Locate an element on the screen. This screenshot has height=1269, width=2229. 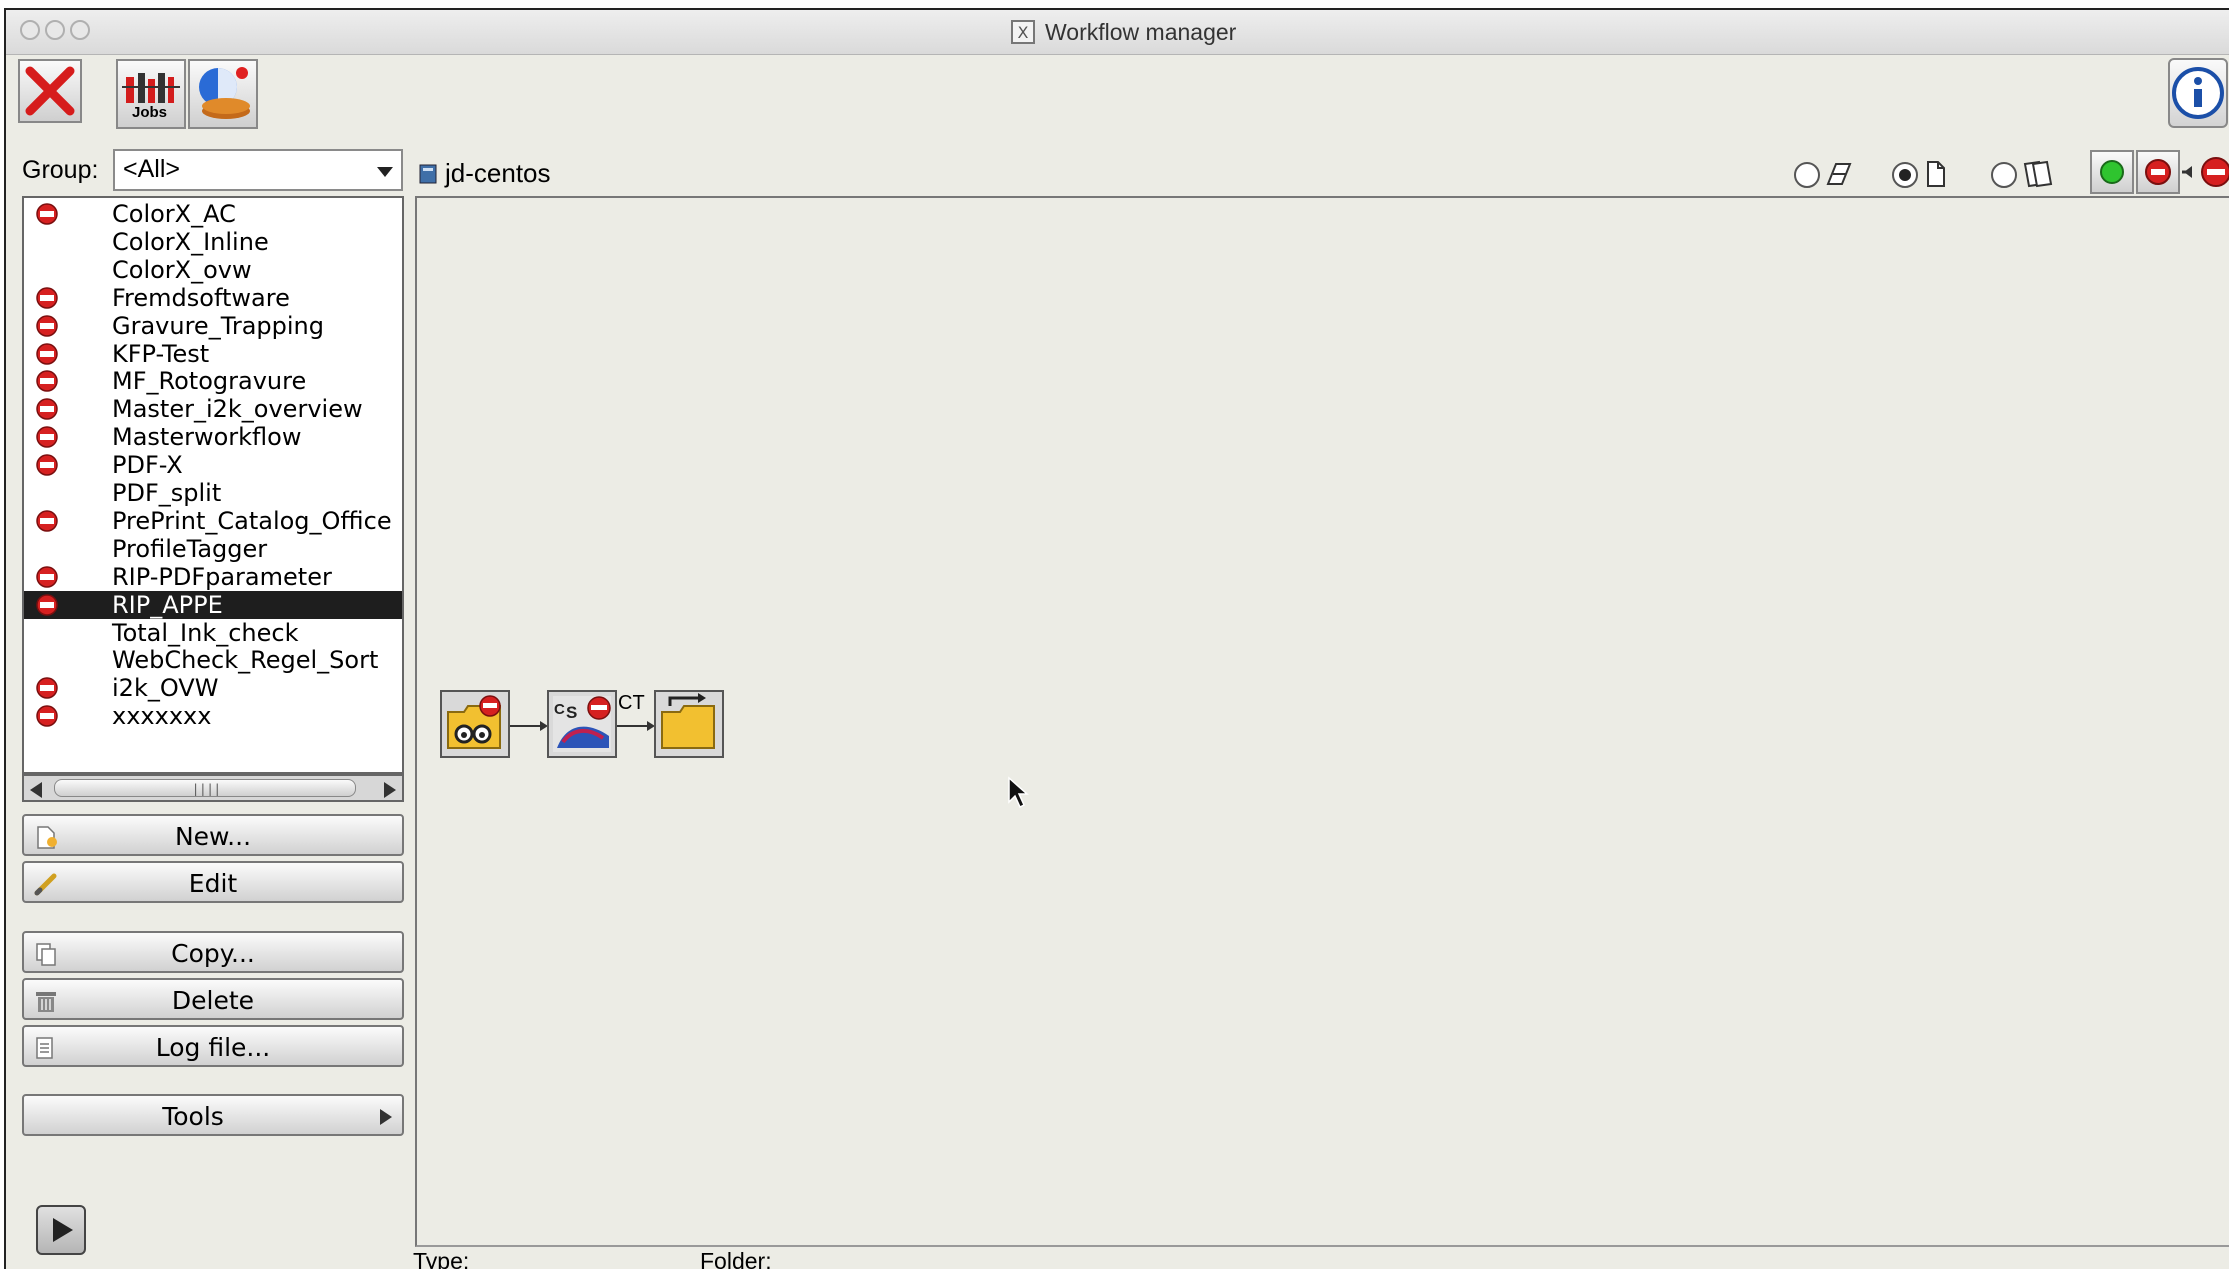
workflow-list-item: Master_i2k_overview is located at coordinates (213, 409).